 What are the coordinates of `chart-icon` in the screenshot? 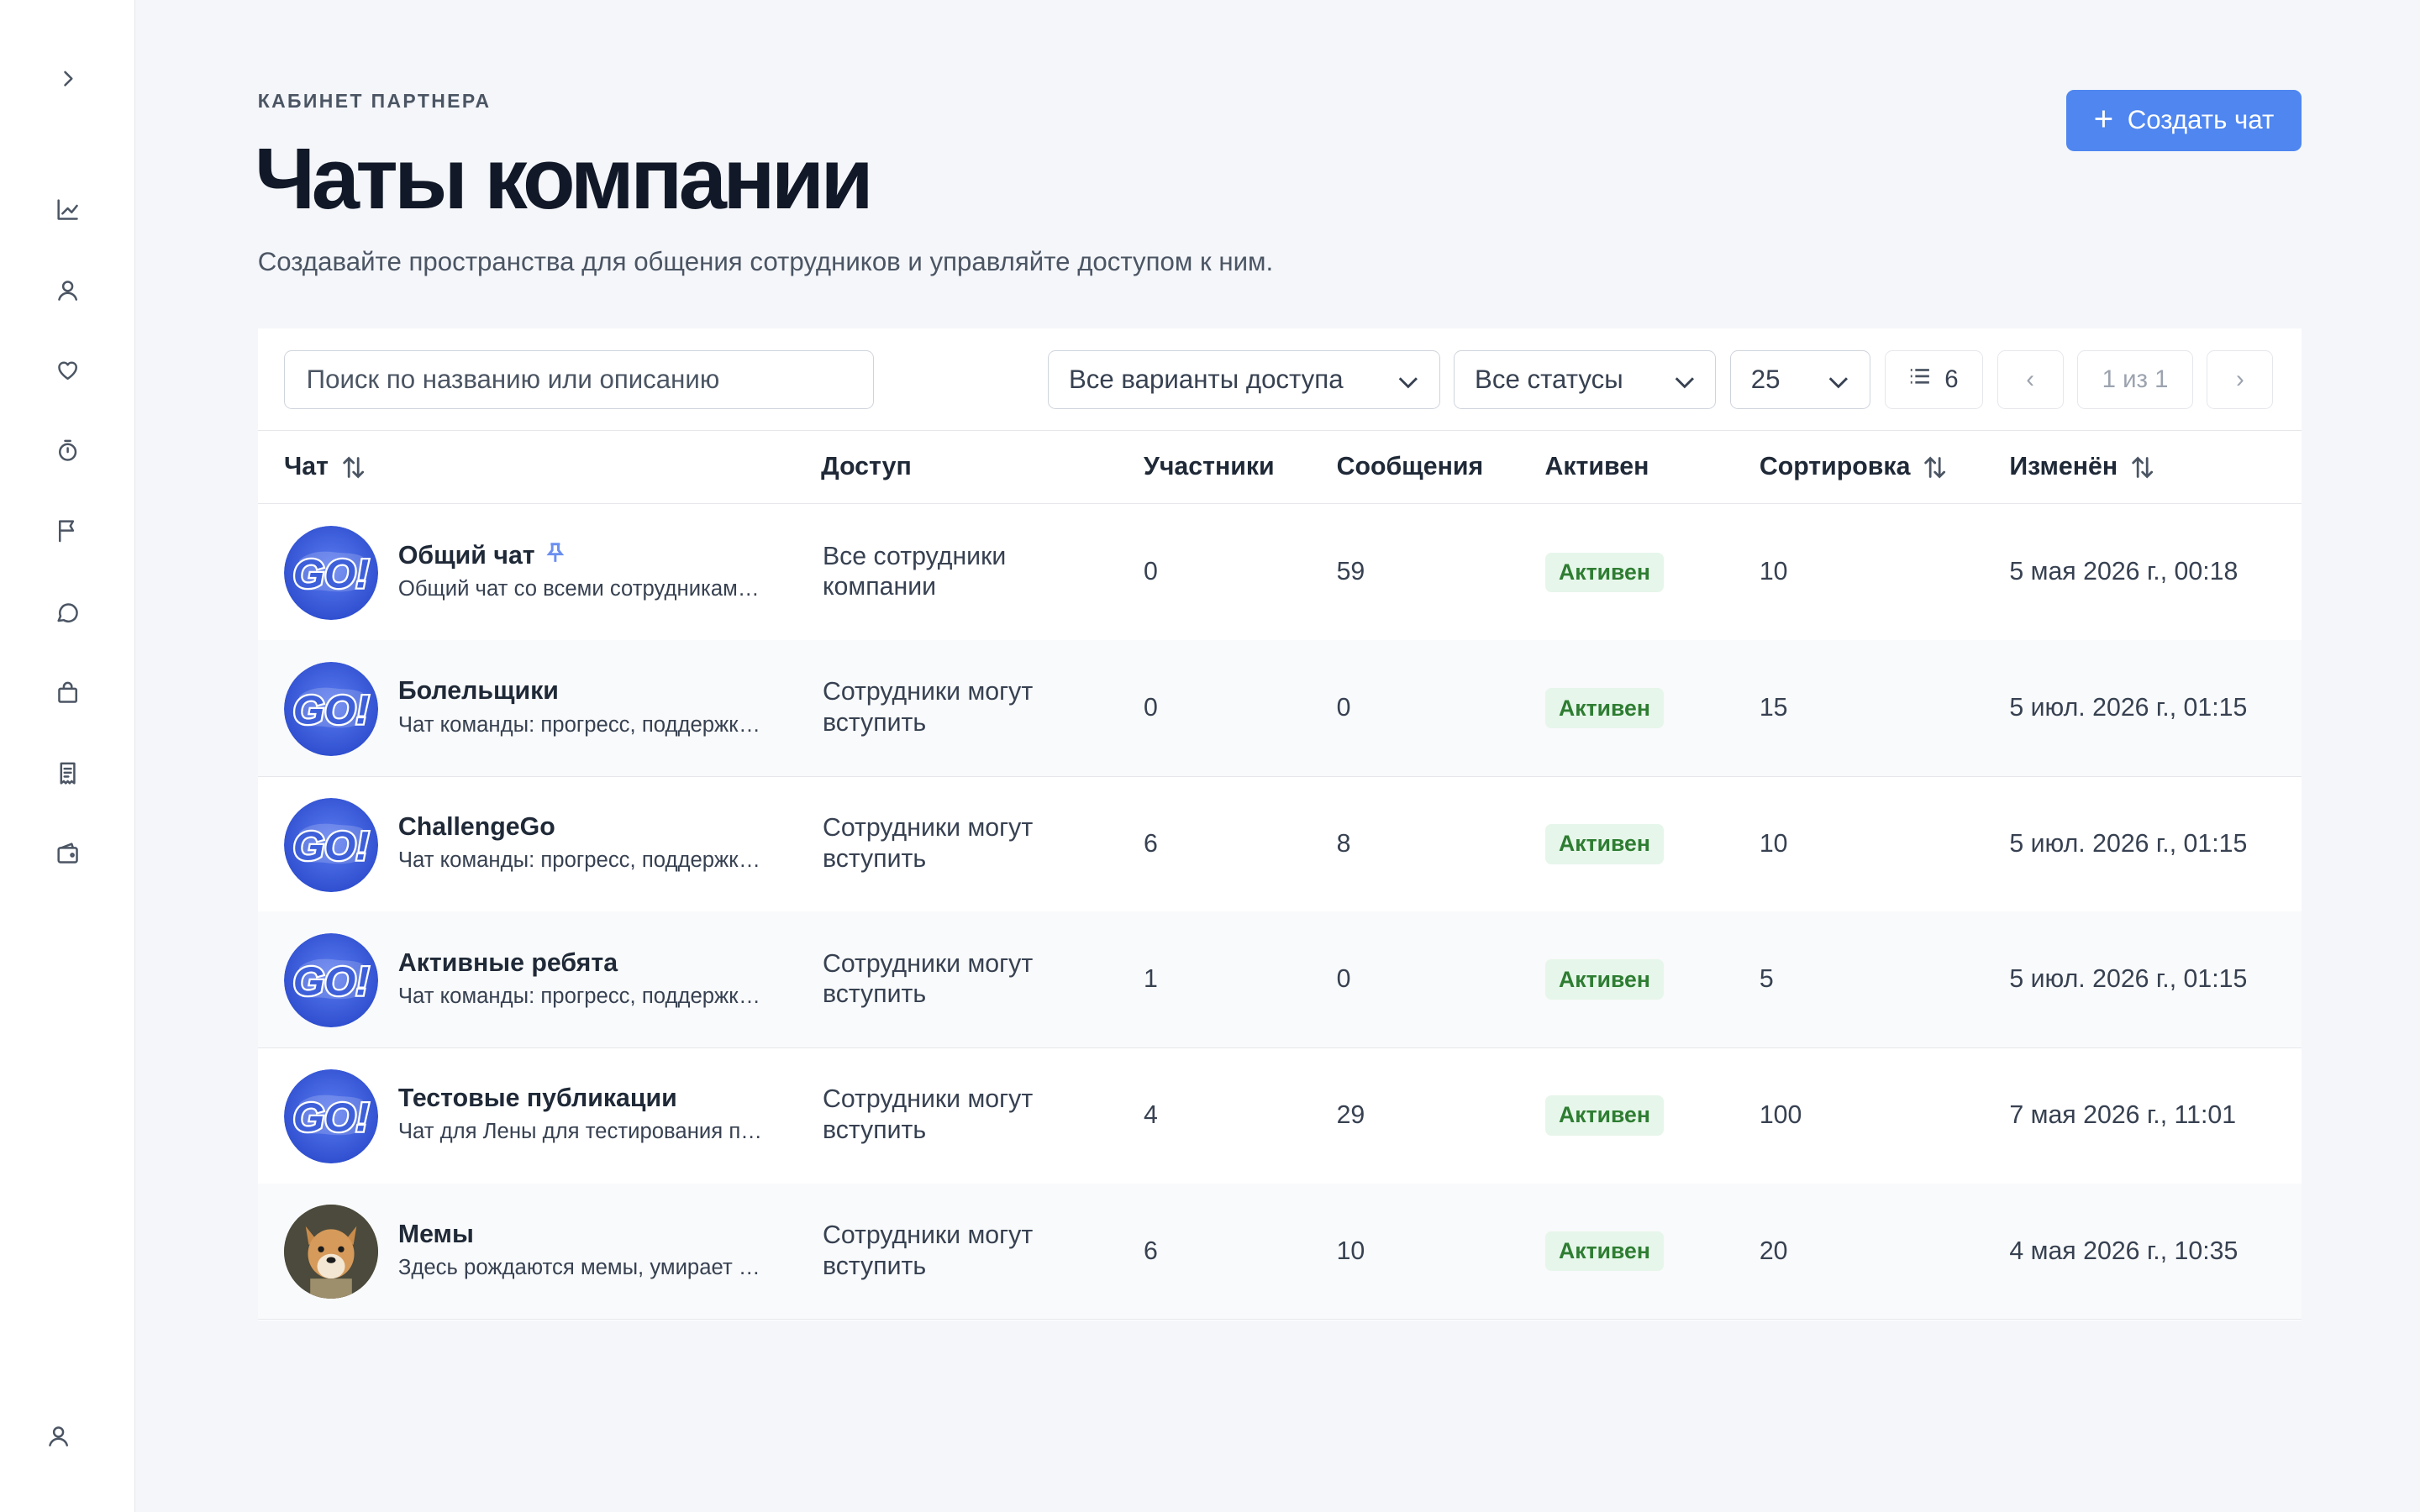 It's located at (67, 209).